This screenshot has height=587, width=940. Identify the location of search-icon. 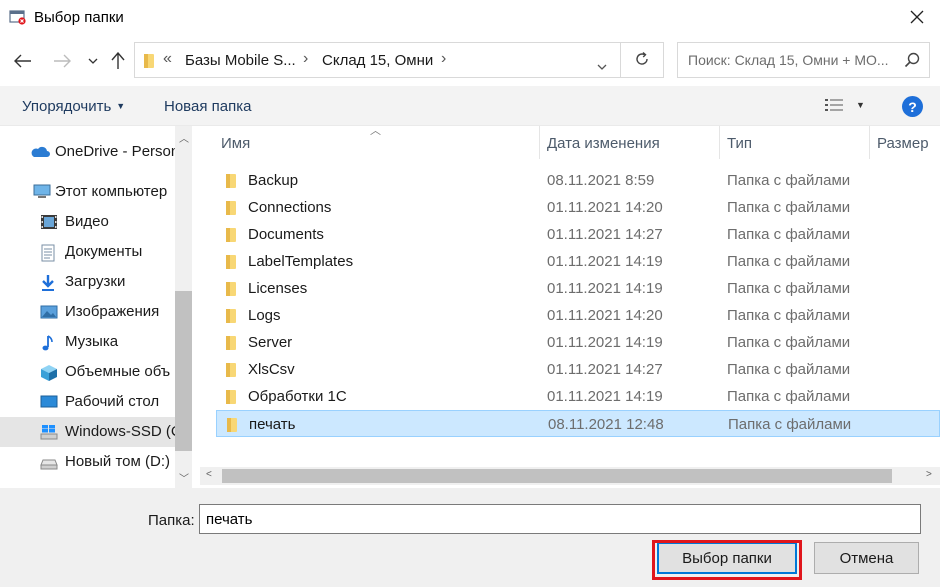
(912, 61).